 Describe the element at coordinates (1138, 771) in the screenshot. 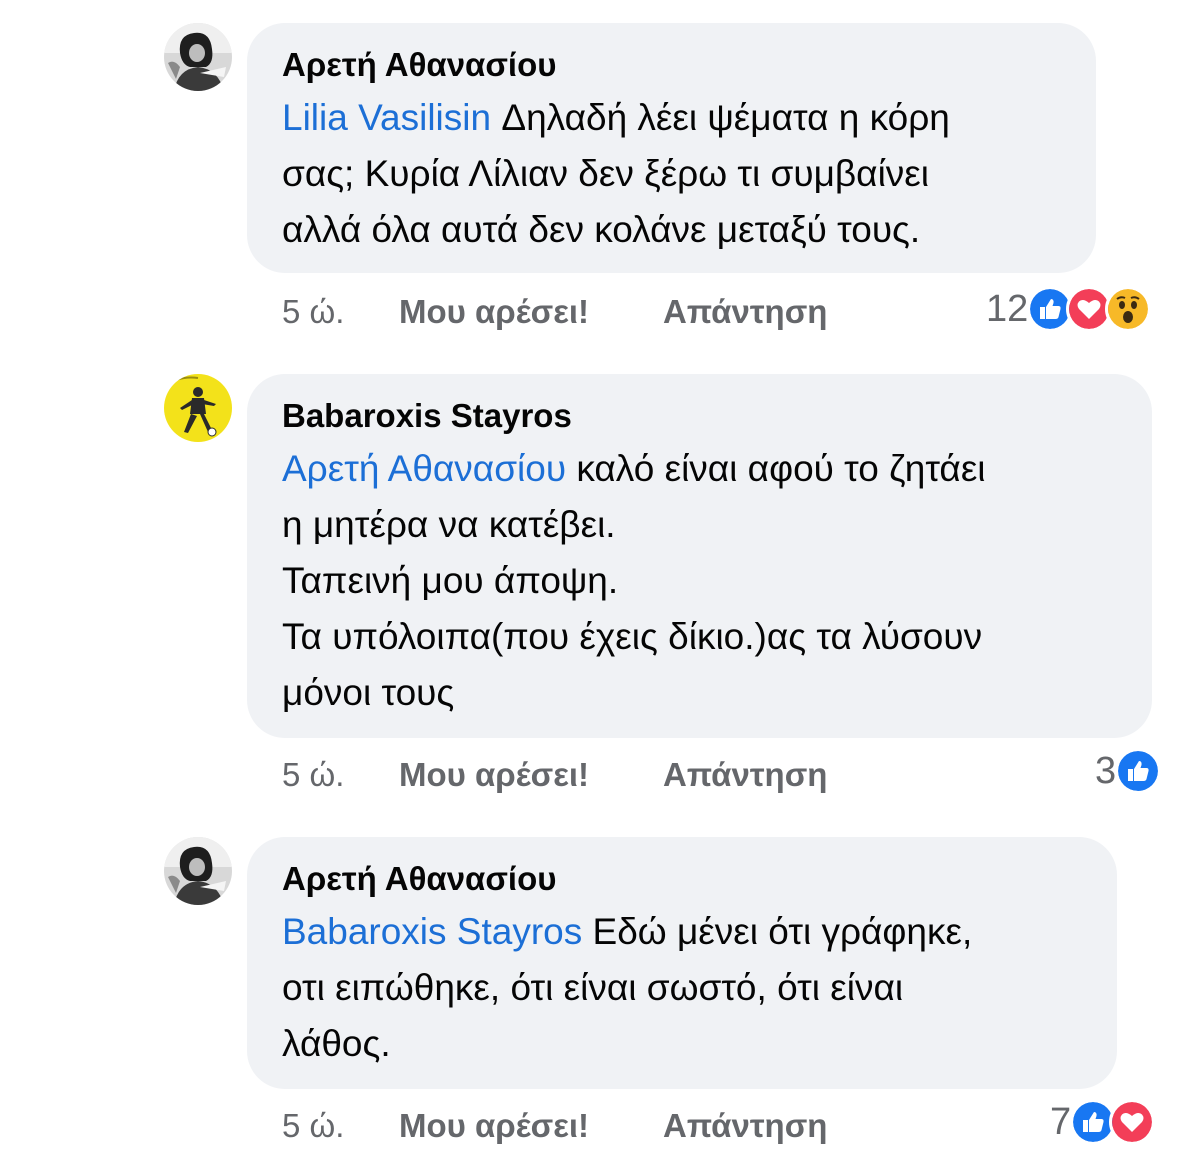

I see `like-icon` at that location.